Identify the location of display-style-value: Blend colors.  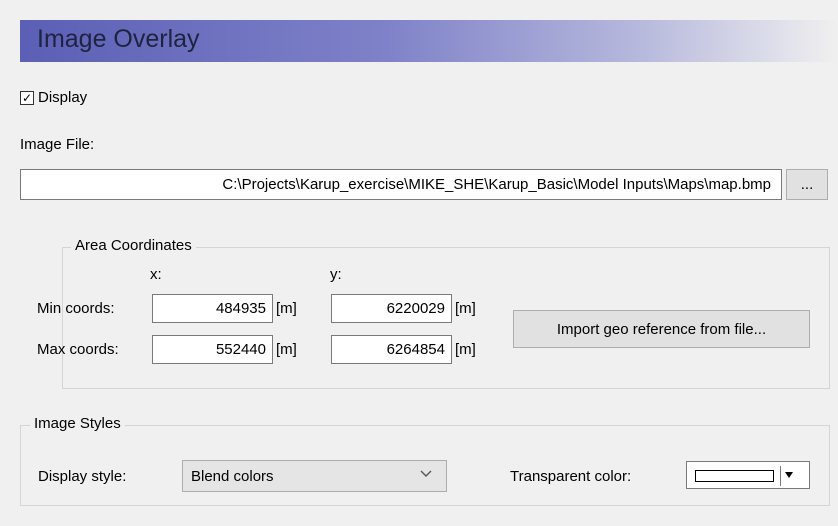
(232, 476).